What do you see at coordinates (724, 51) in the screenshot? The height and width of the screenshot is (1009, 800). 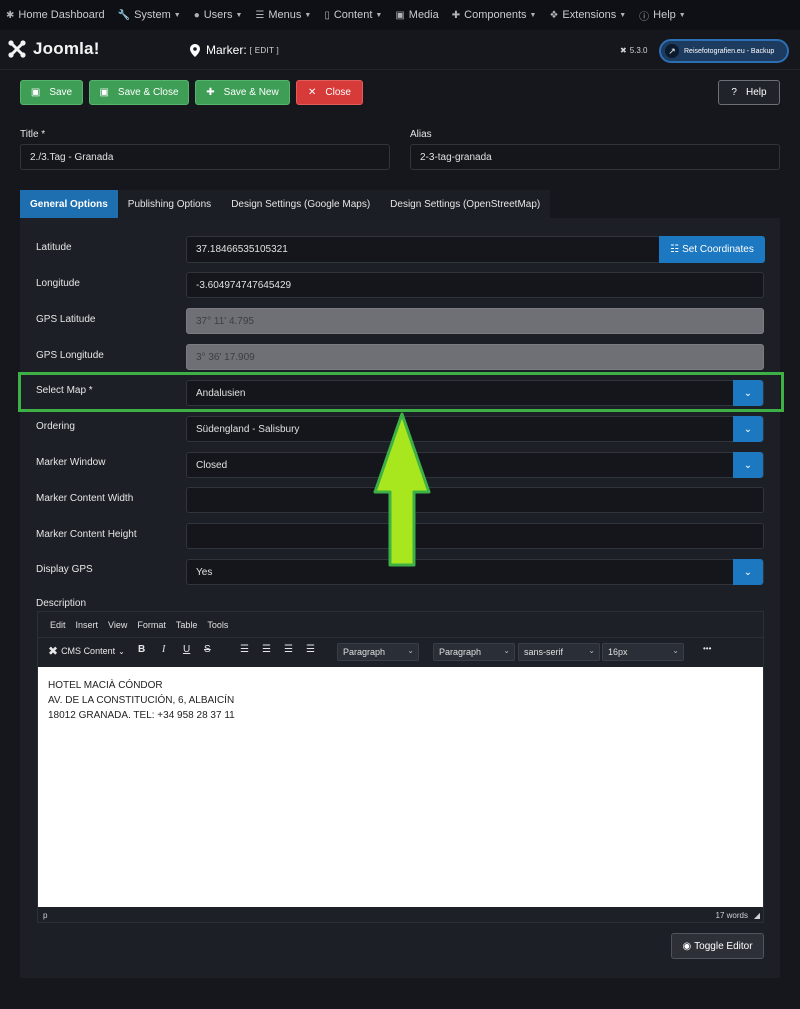 I see `site-link-button: ↗ Reisefotografien.eu - Backup` at bounding box center [724, 51].